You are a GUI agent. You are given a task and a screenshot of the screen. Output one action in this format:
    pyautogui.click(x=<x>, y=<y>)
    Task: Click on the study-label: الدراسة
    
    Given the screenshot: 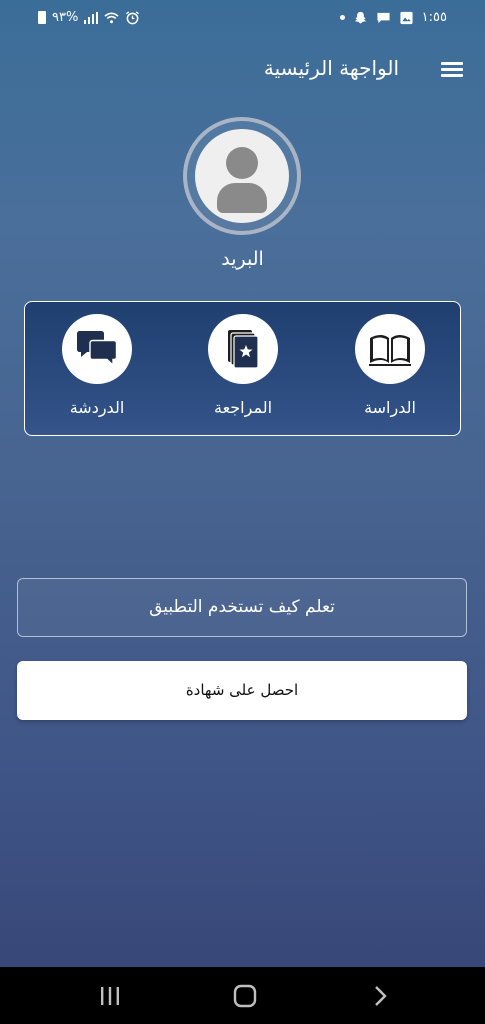 What is the action you would take?
    pyautogui.click(x=390, y=407)
    